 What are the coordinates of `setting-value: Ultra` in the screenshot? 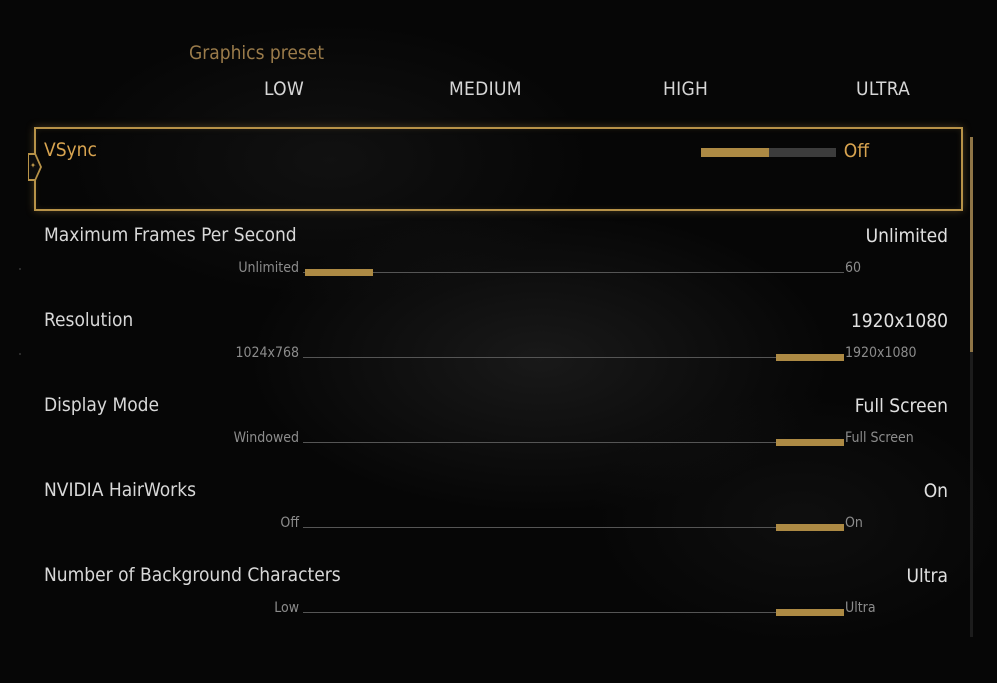 It's located at (927, 576).